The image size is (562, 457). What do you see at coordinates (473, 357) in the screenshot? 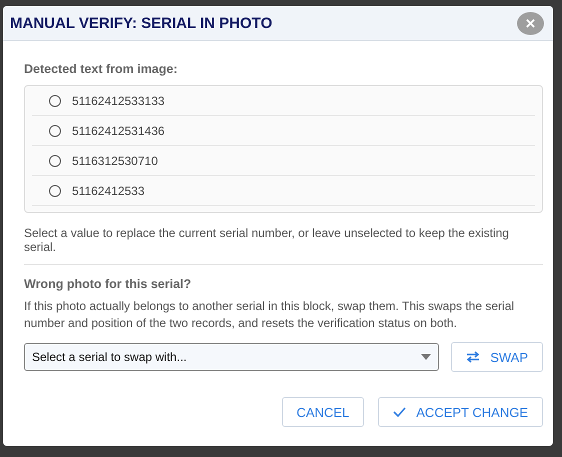
I see `swap-icon` at bounding box center [473, 357].